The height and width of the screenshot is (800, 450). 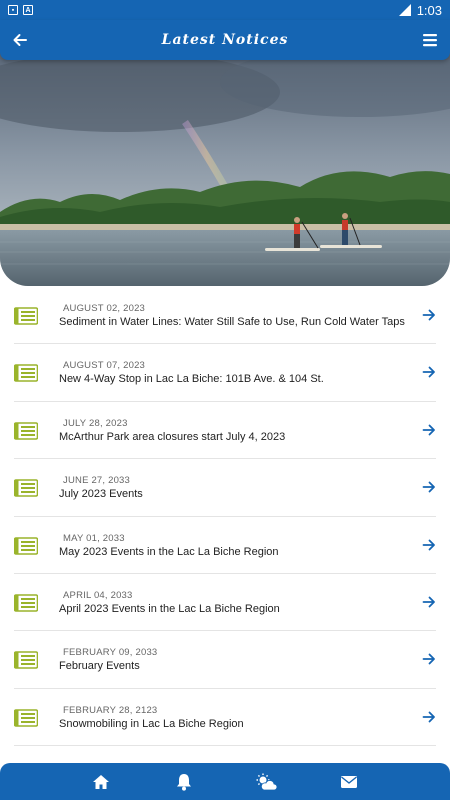 I want to click on notice-date: FEBRUARY 28, 2123, so click(x=110, y=710).